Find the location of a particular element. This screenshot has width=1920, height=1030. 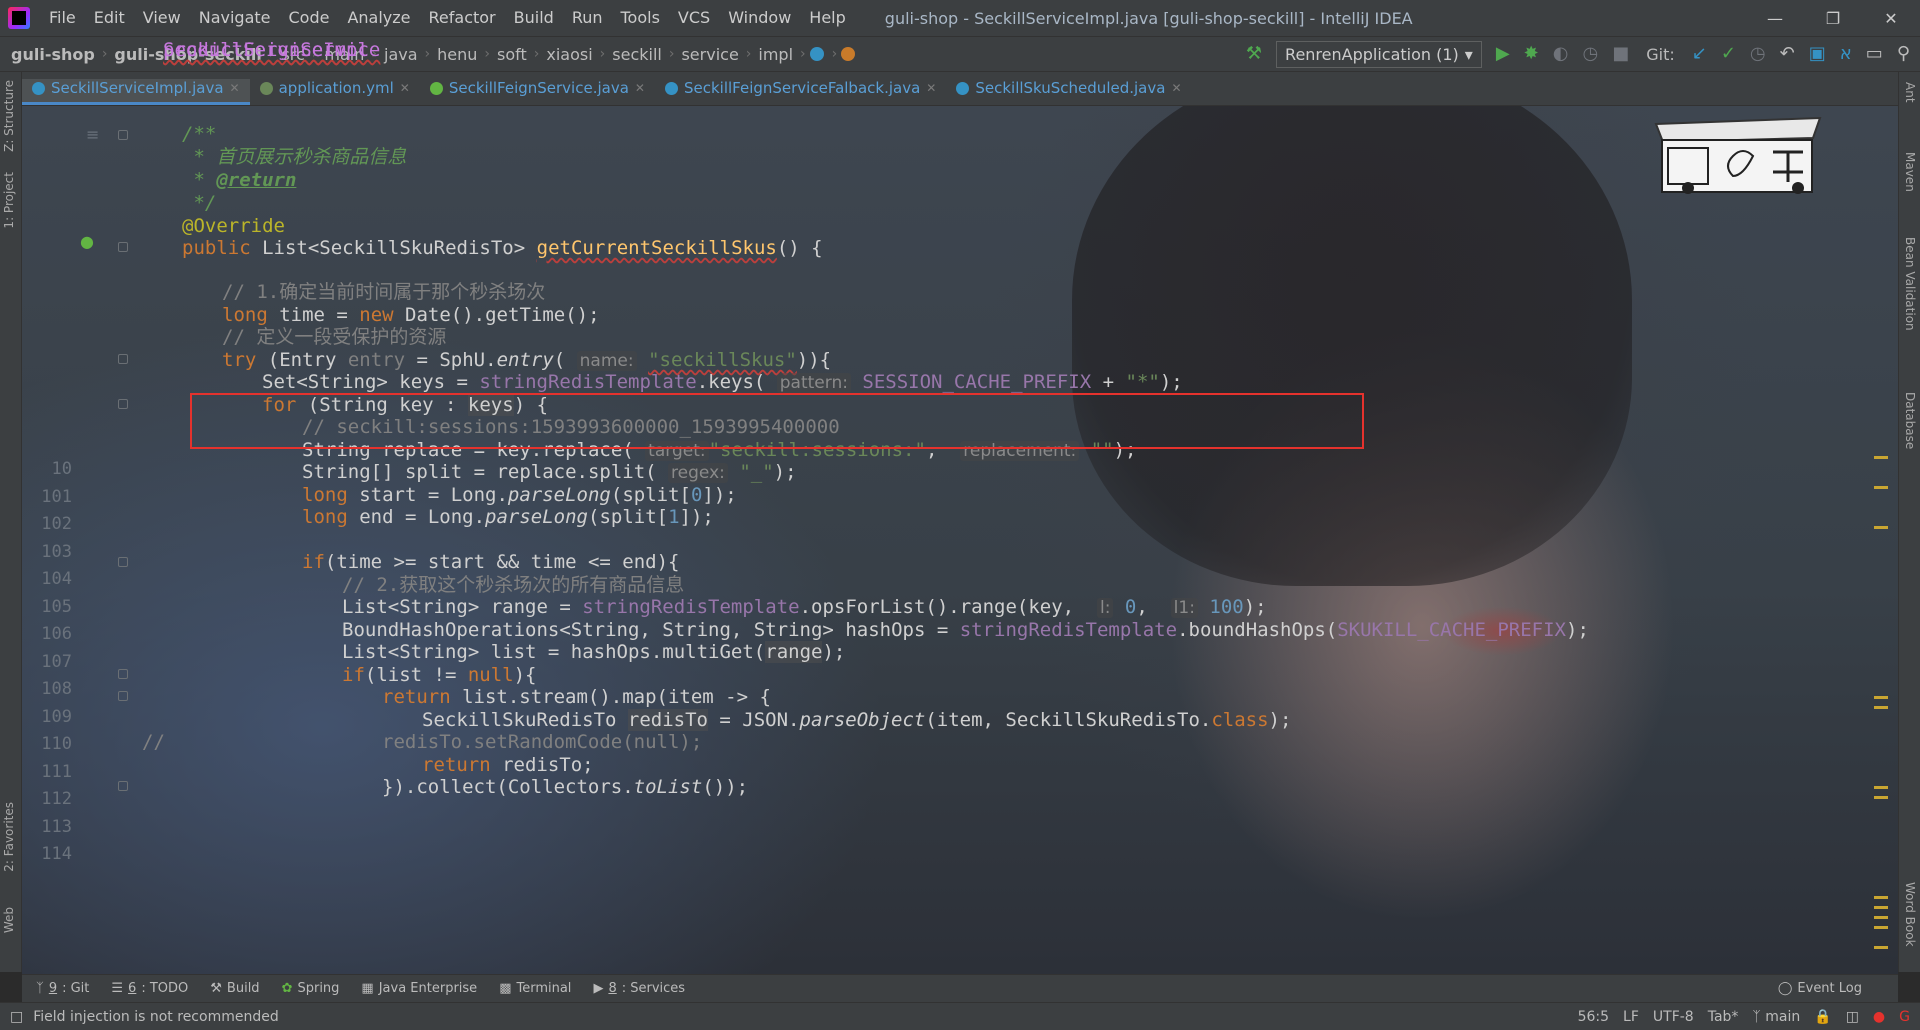

google-icon: G is located at coordinates (1904, 1017).